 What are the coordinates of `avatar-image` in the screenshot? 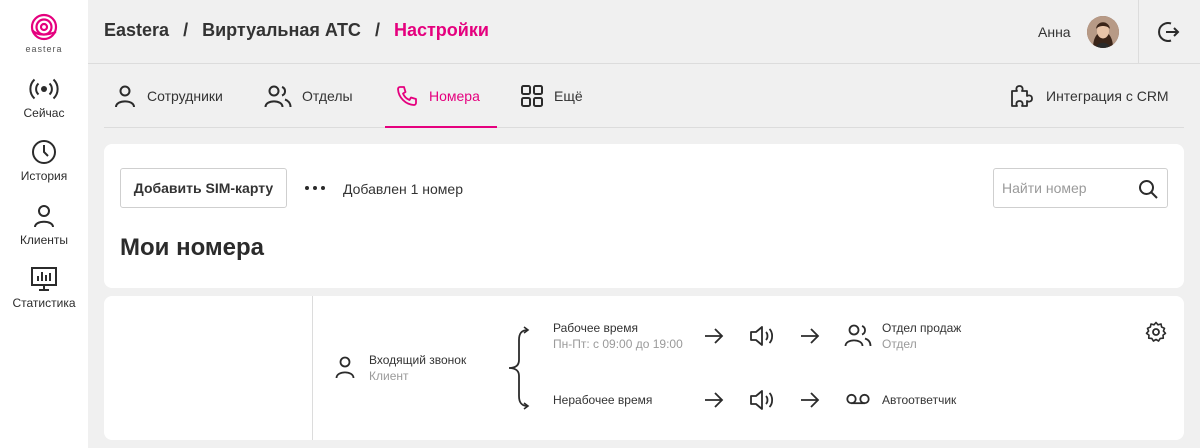 It's located at (1103, 32).